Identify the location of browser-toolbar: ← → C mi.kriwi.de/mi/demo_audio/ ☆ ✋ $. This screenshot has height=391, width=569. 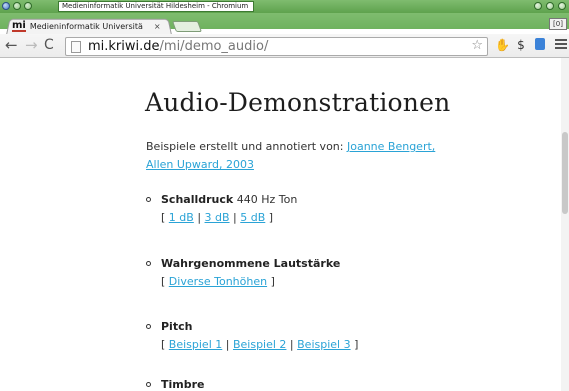
(284, 46).